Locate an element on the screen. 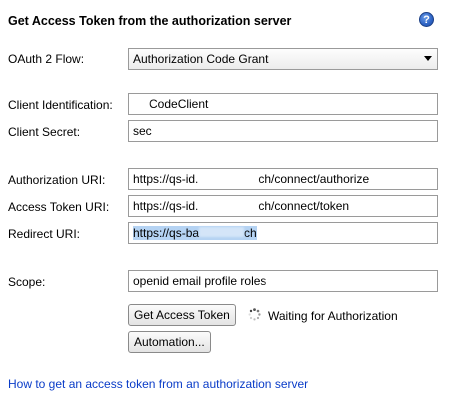  help-icon: ? is located at coordinates (426, 19).